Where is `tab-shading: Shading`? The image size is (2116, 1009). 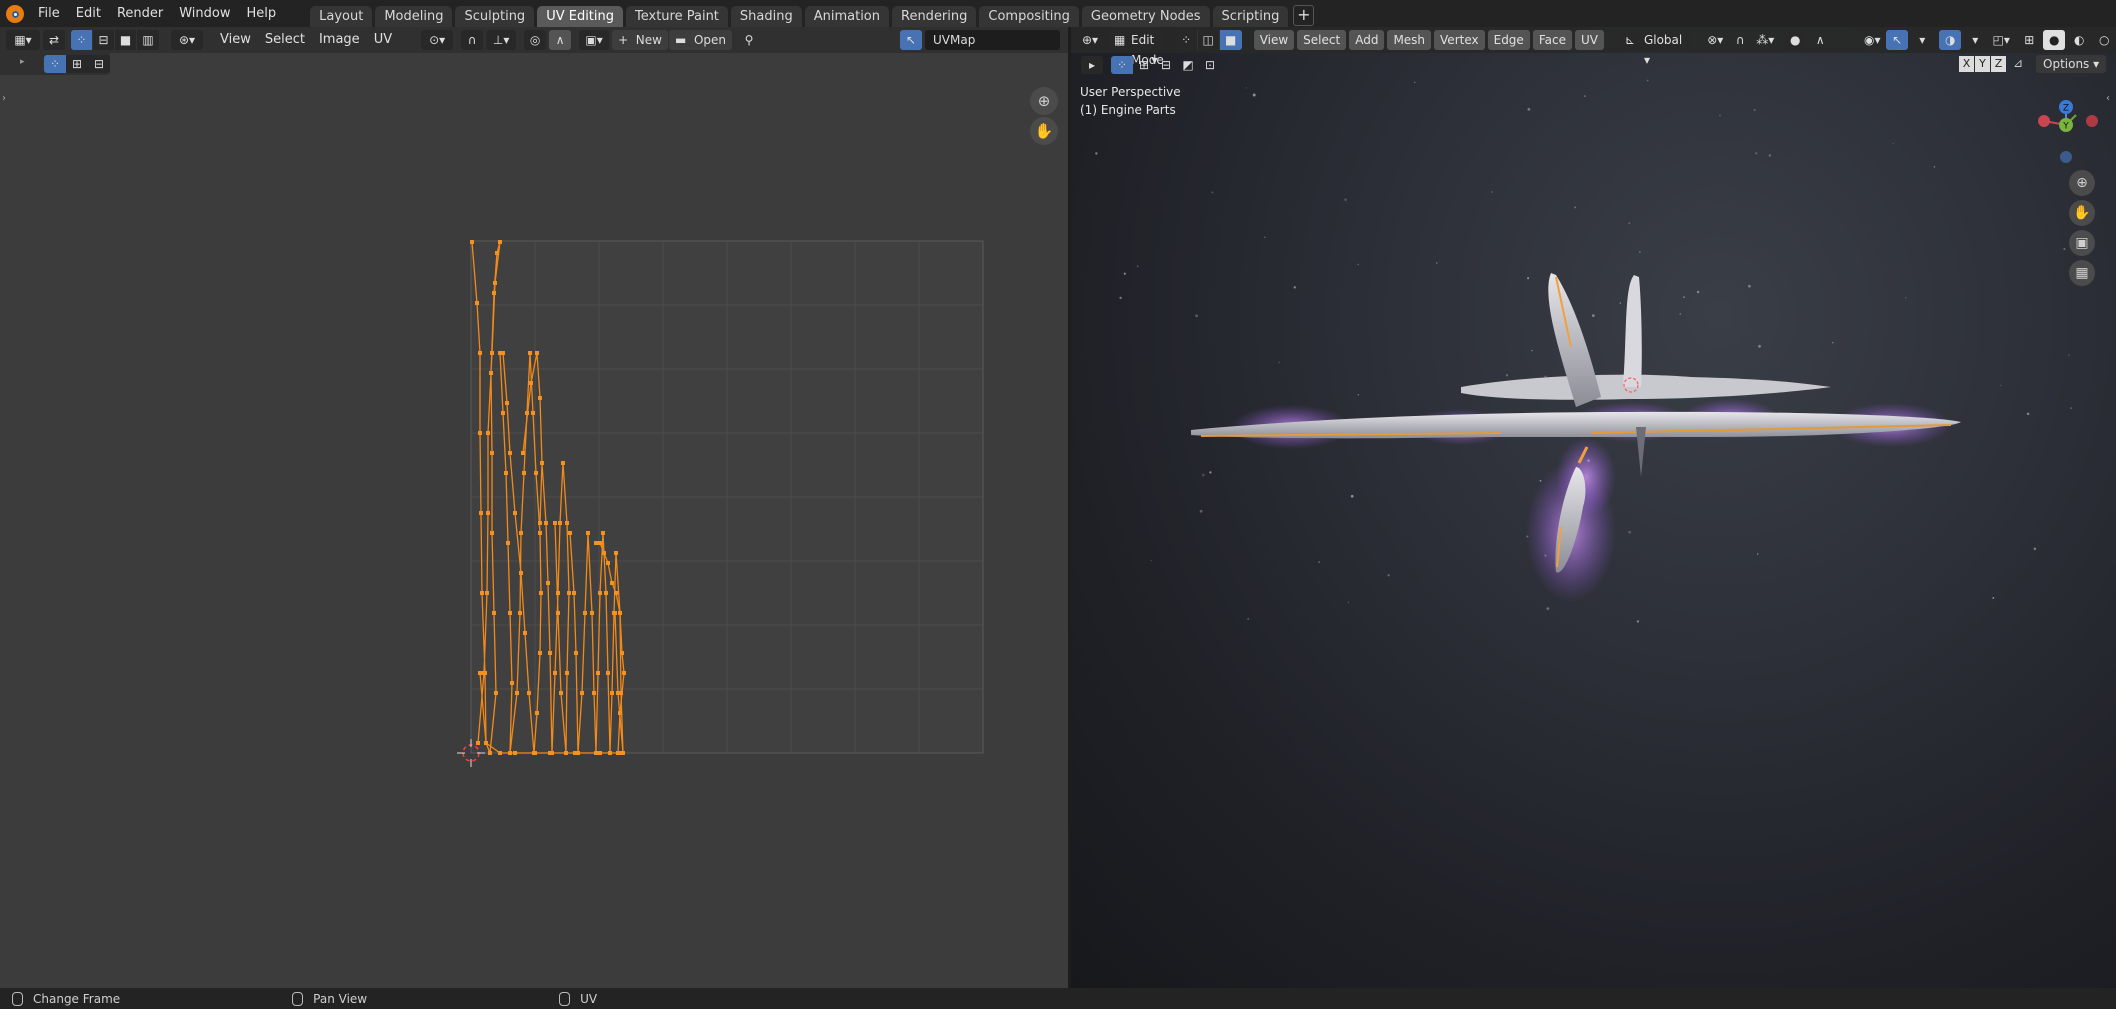 tab-shading: Shading is located at coordinates (766, 16).